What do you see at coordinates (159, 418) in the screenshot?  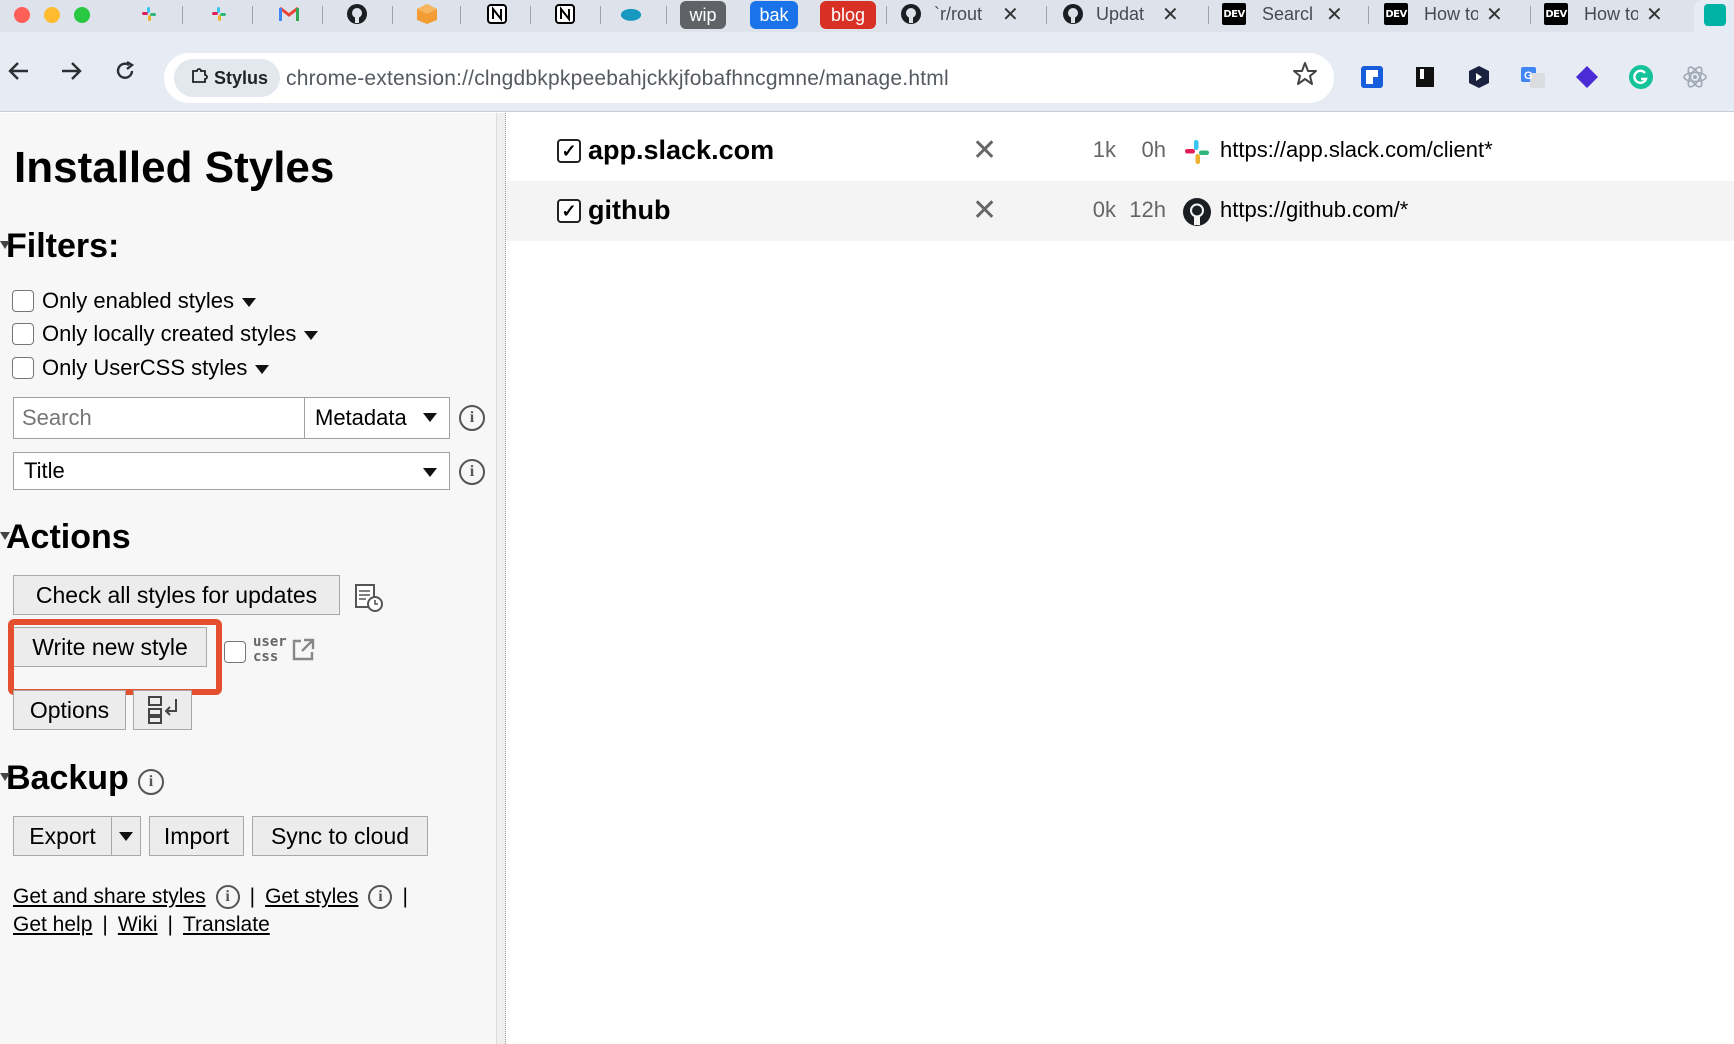 I see `search-input` at bounding box center [159, 418].